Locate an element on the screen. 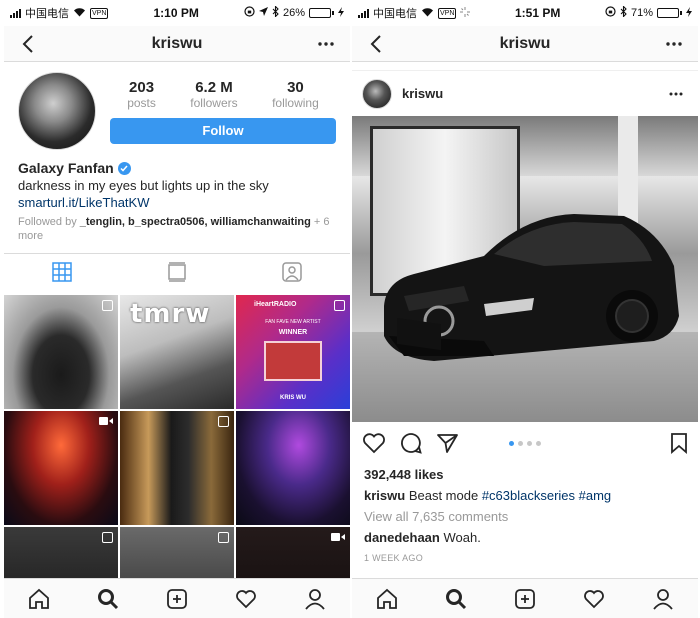  profile-stats: 203 posts 6.2 M followers 30 following is located at coordinates (223, 94).